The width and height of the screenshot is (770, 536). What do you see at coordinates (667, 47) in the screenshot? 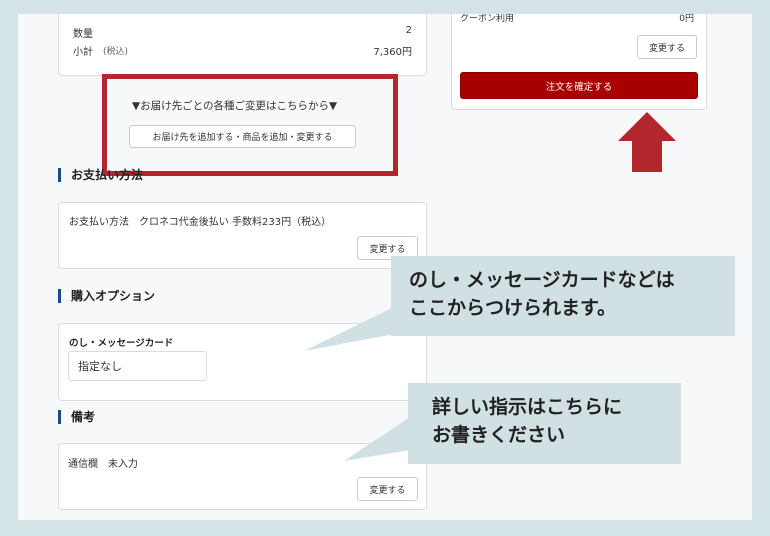
I see `coupon-change-button: 変更する` at bounding box center [667, 47].